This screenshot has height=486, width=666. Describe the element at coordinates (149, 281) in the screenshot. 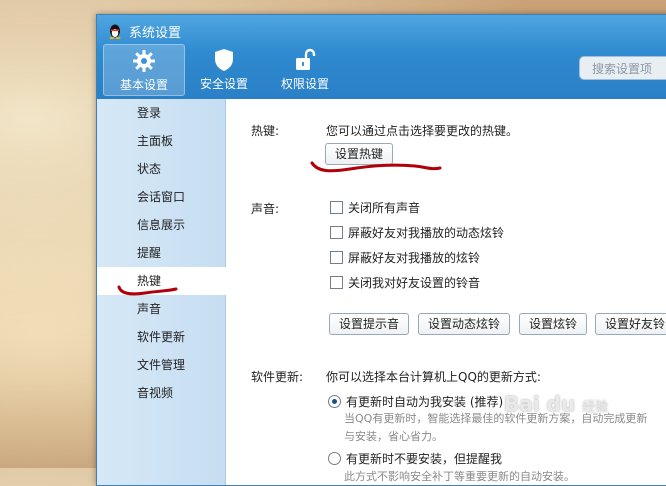

I see `sidebar-item-label: 热键` at that location.